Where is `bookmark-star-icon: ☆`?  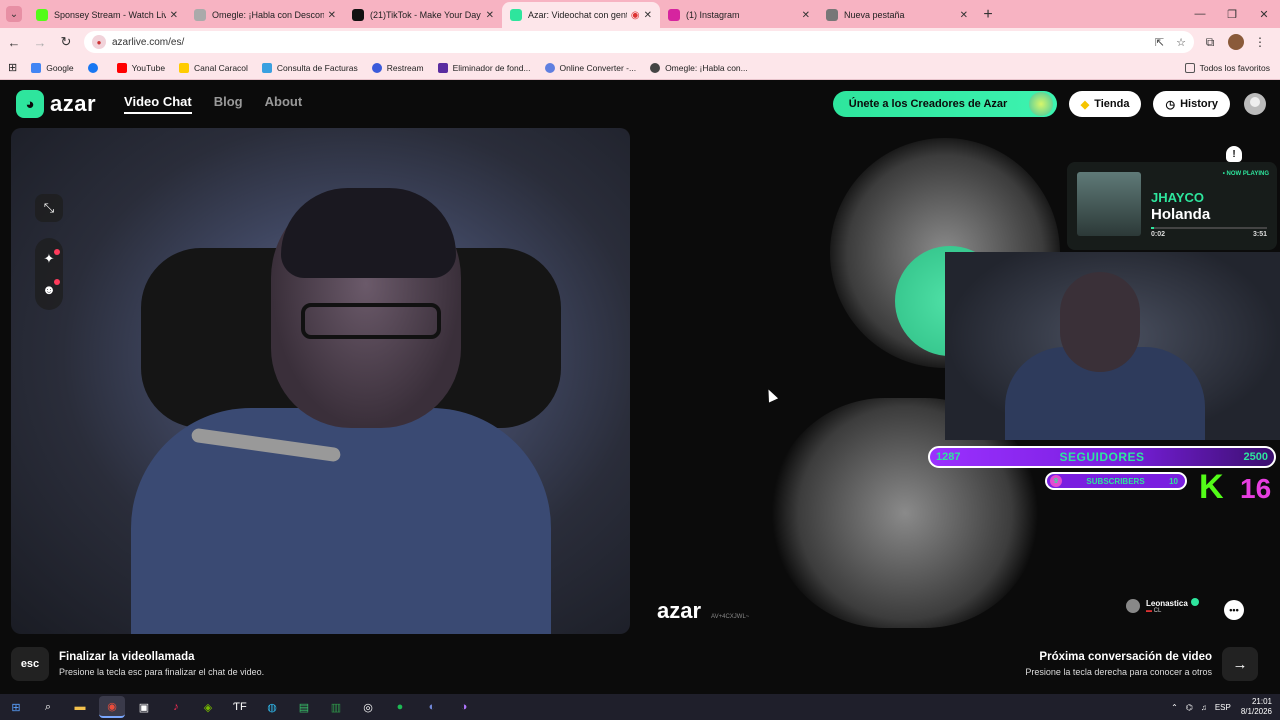
bookmark-star-icon: ☆ is located at coordinates (1181, 42).